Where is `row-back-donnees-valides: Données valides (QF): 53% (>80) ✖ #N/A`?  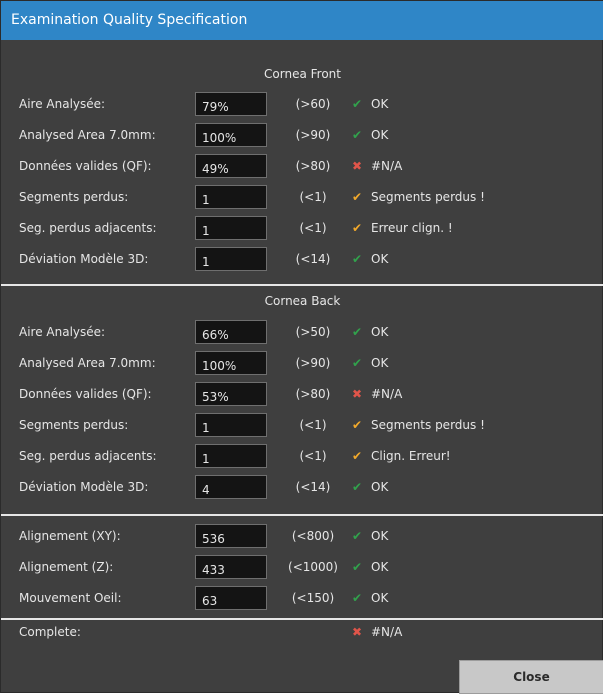 row-back-donnees-valides: Données valides (QF): 53% (>80) ✖ #N/A is located at coordinates (302, 396).